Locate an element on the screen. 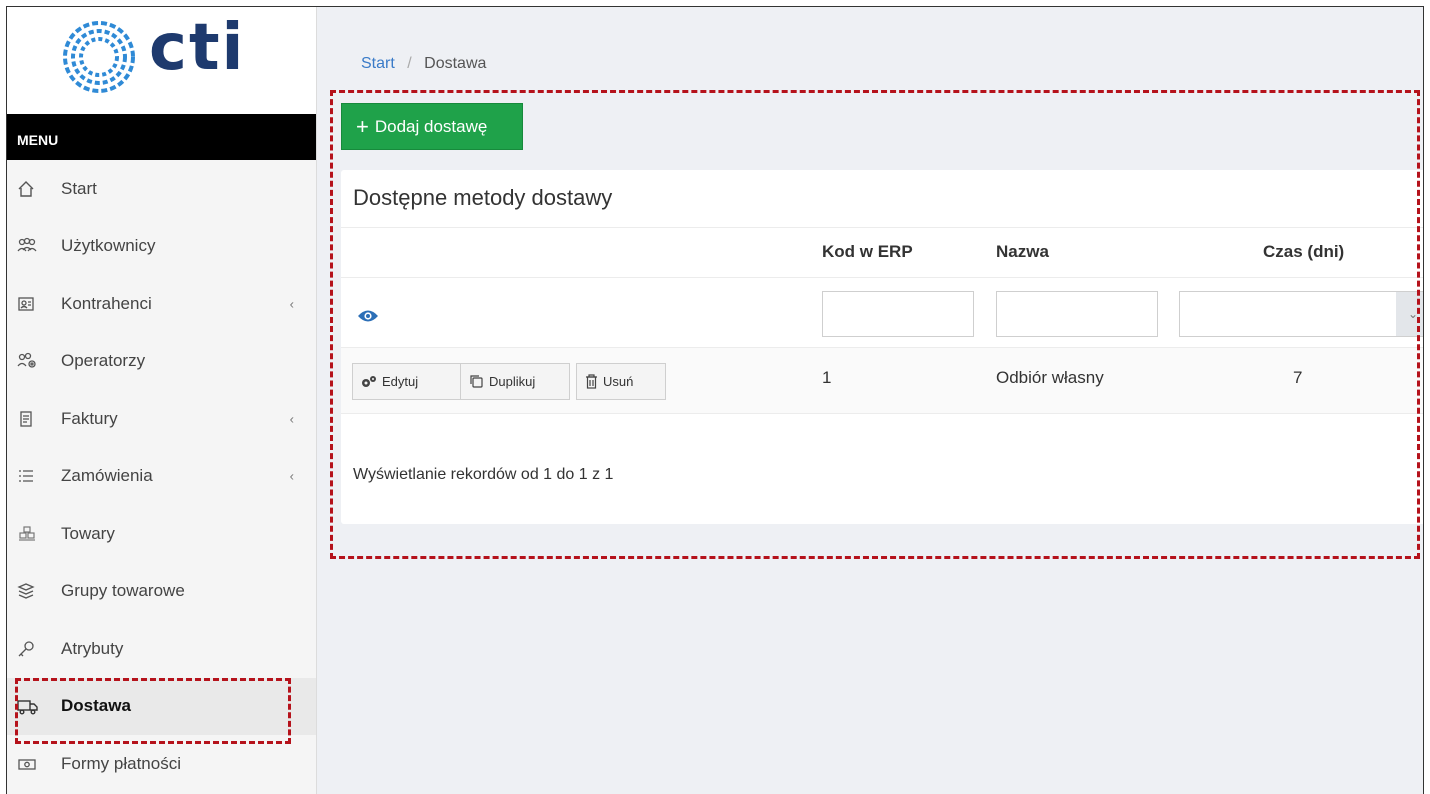 The height and width of the screenshot is (794, 1430). operators-icon is located at coordinates (39, 361).